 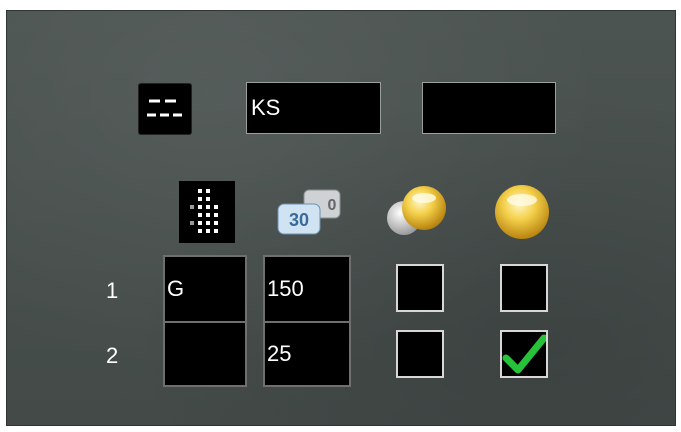 I want to click on row2-col1-cell, so click(x=205, y=354).